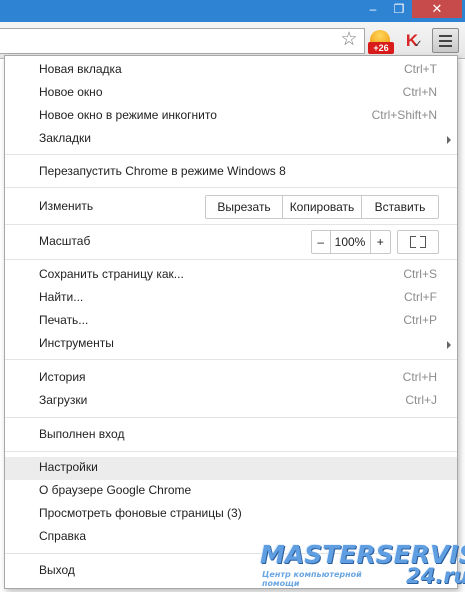 The height and width of the screenshot is (592, 465). I want to click on edit-button-group: Вырезать Копировать Вставить, so click(322, 207).